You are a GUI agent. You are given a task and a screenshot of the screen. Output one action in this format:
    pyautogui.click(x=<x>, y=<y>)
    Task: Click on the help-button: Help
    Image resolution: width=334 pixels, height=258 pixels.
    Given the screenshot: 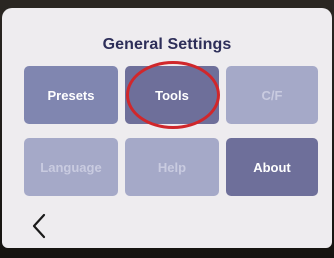 What is the action you would take?
    pyautogui.click(x=172, y=167)
    